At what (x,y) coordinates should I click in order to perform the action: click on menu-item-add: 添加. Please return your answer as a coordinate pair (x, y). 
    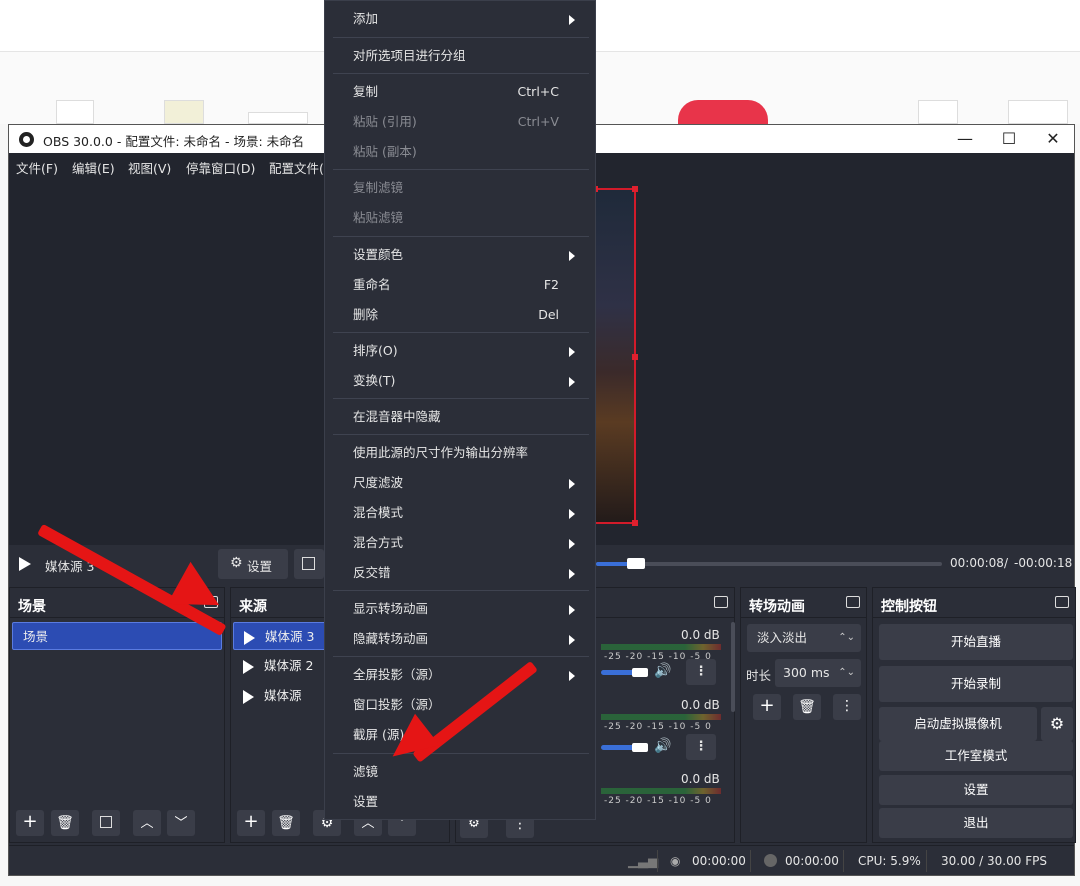
    Looking at the image, I should click on (468, 19).